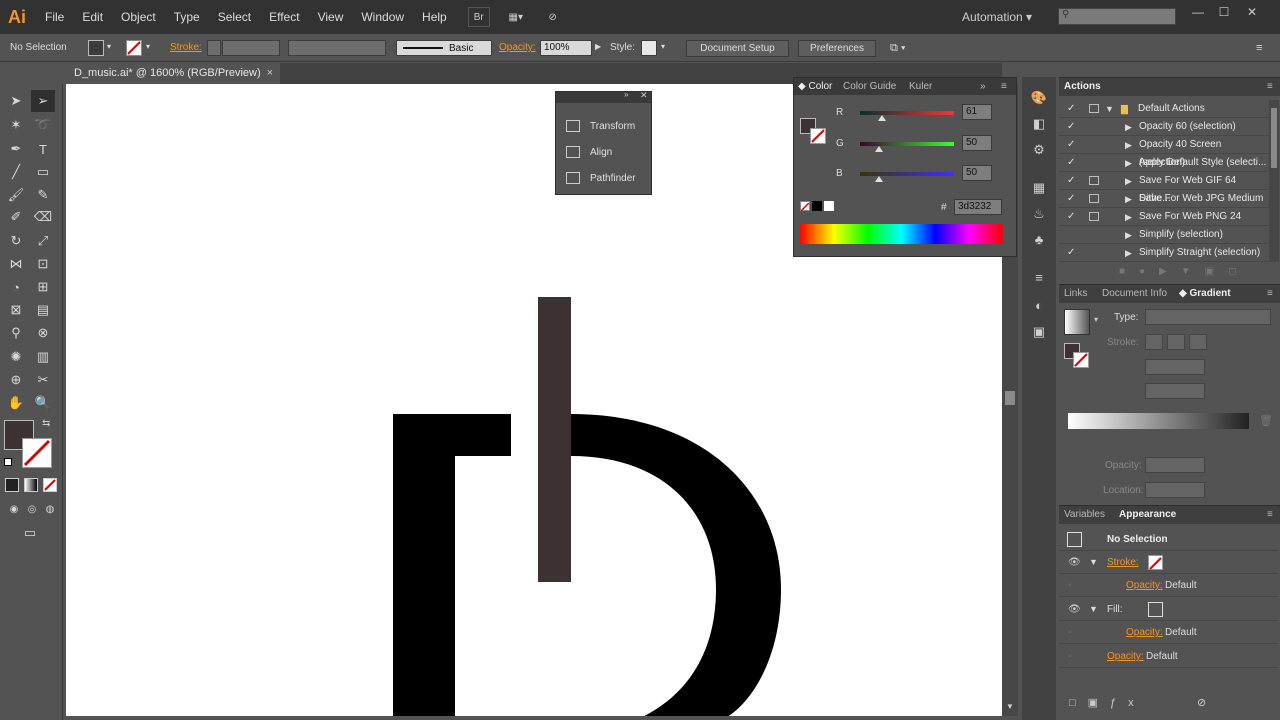 The width and height of the screenshot is (1280, 720). What do you see at coordinates (1039, 332) in the screenshot?
I see `graphic-styles-icon: ▣` at bounding box center [1039, 332].